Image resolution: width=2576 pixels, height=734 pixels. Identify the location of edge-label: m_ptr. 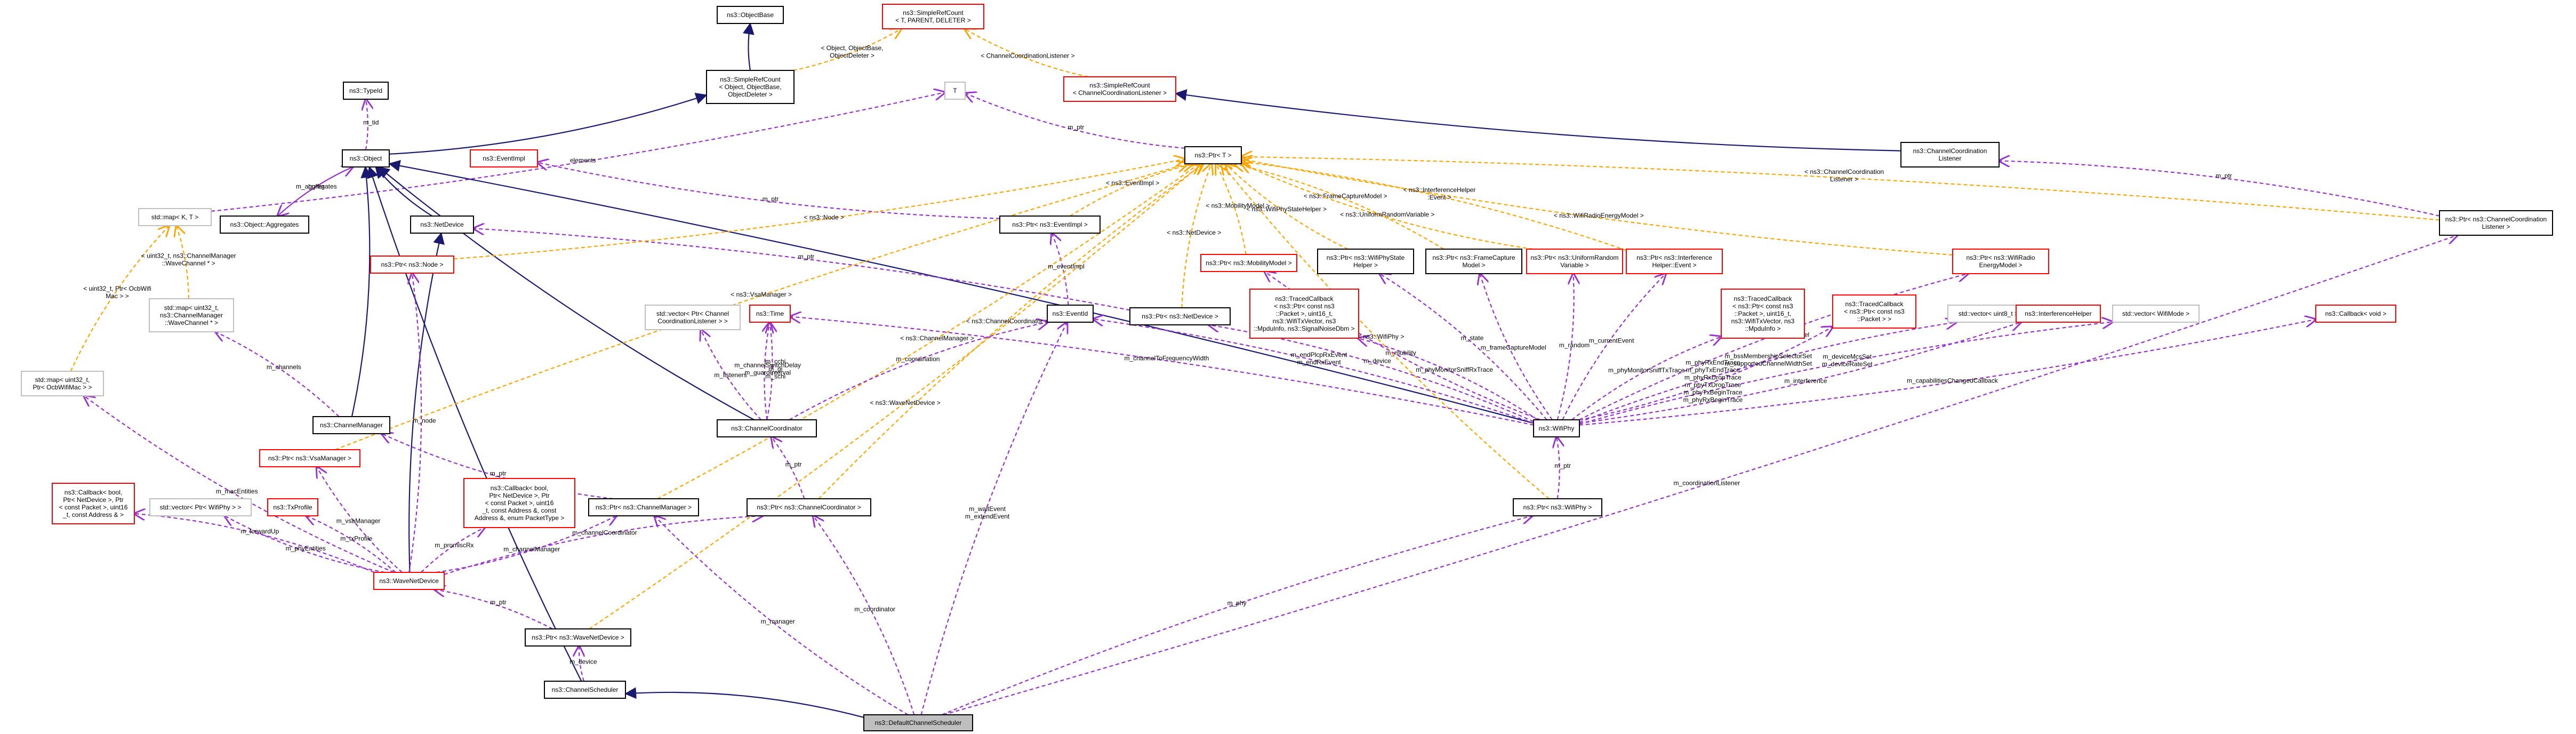
(499, 473).